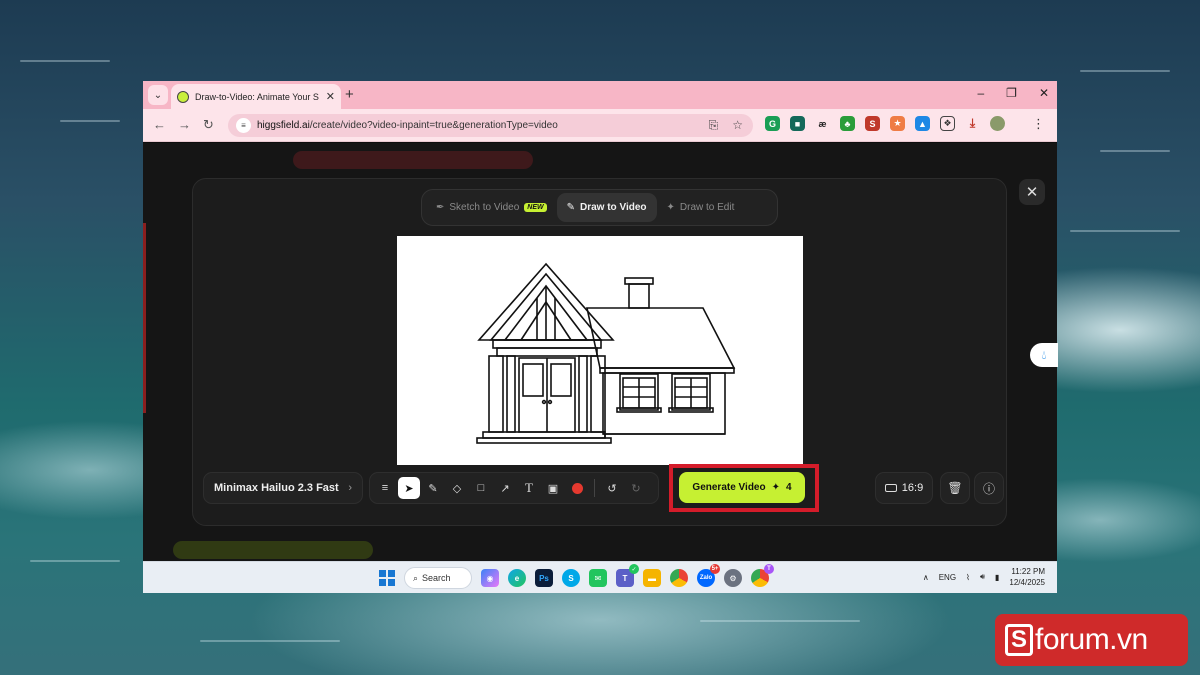  I want to click on back-icon: ←, so click(159, 124).